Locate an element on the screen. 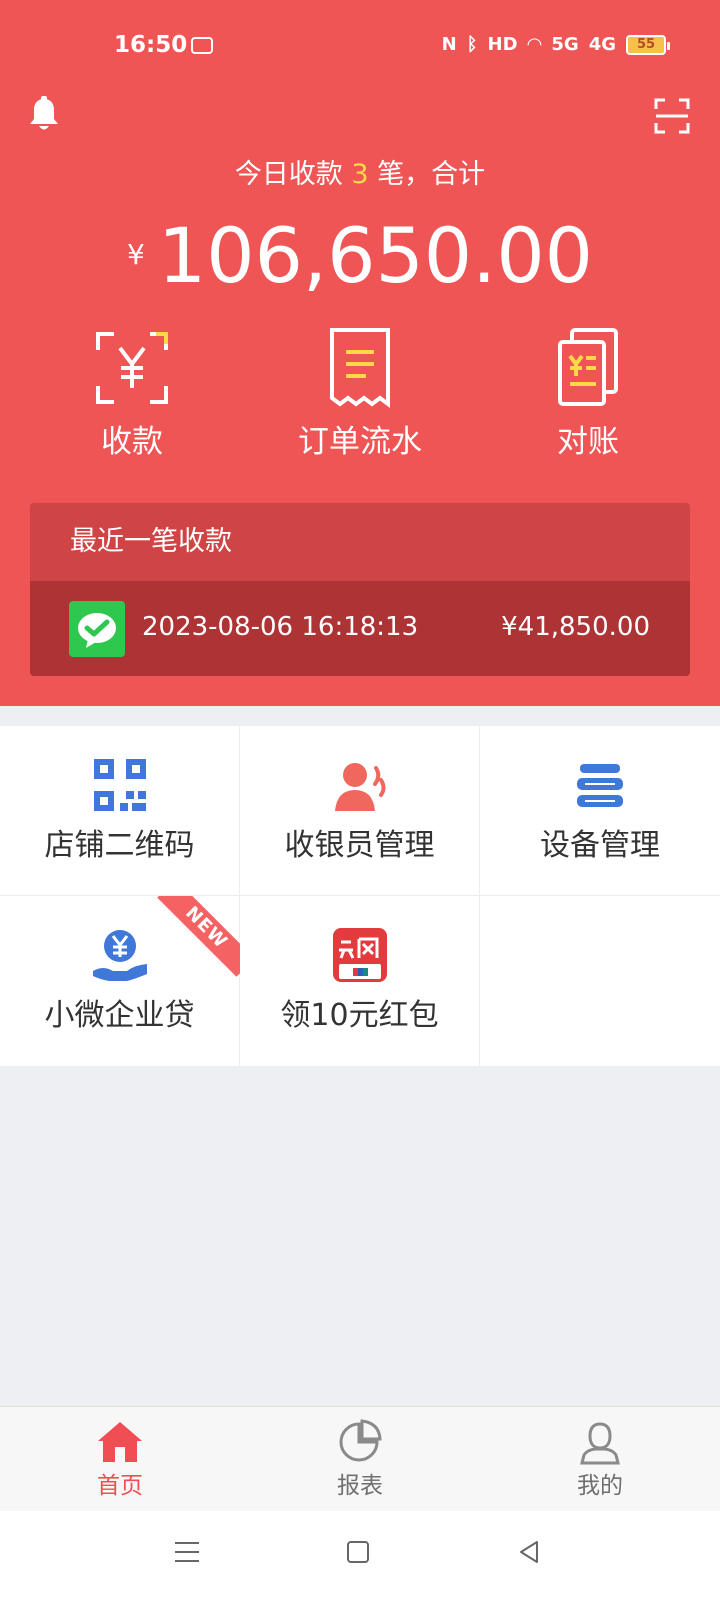 Image resolution: width=720 pixels, height=1600 pixels. total-amount-row: ¥ 106,650.00 is located at coordinates (360, 256).